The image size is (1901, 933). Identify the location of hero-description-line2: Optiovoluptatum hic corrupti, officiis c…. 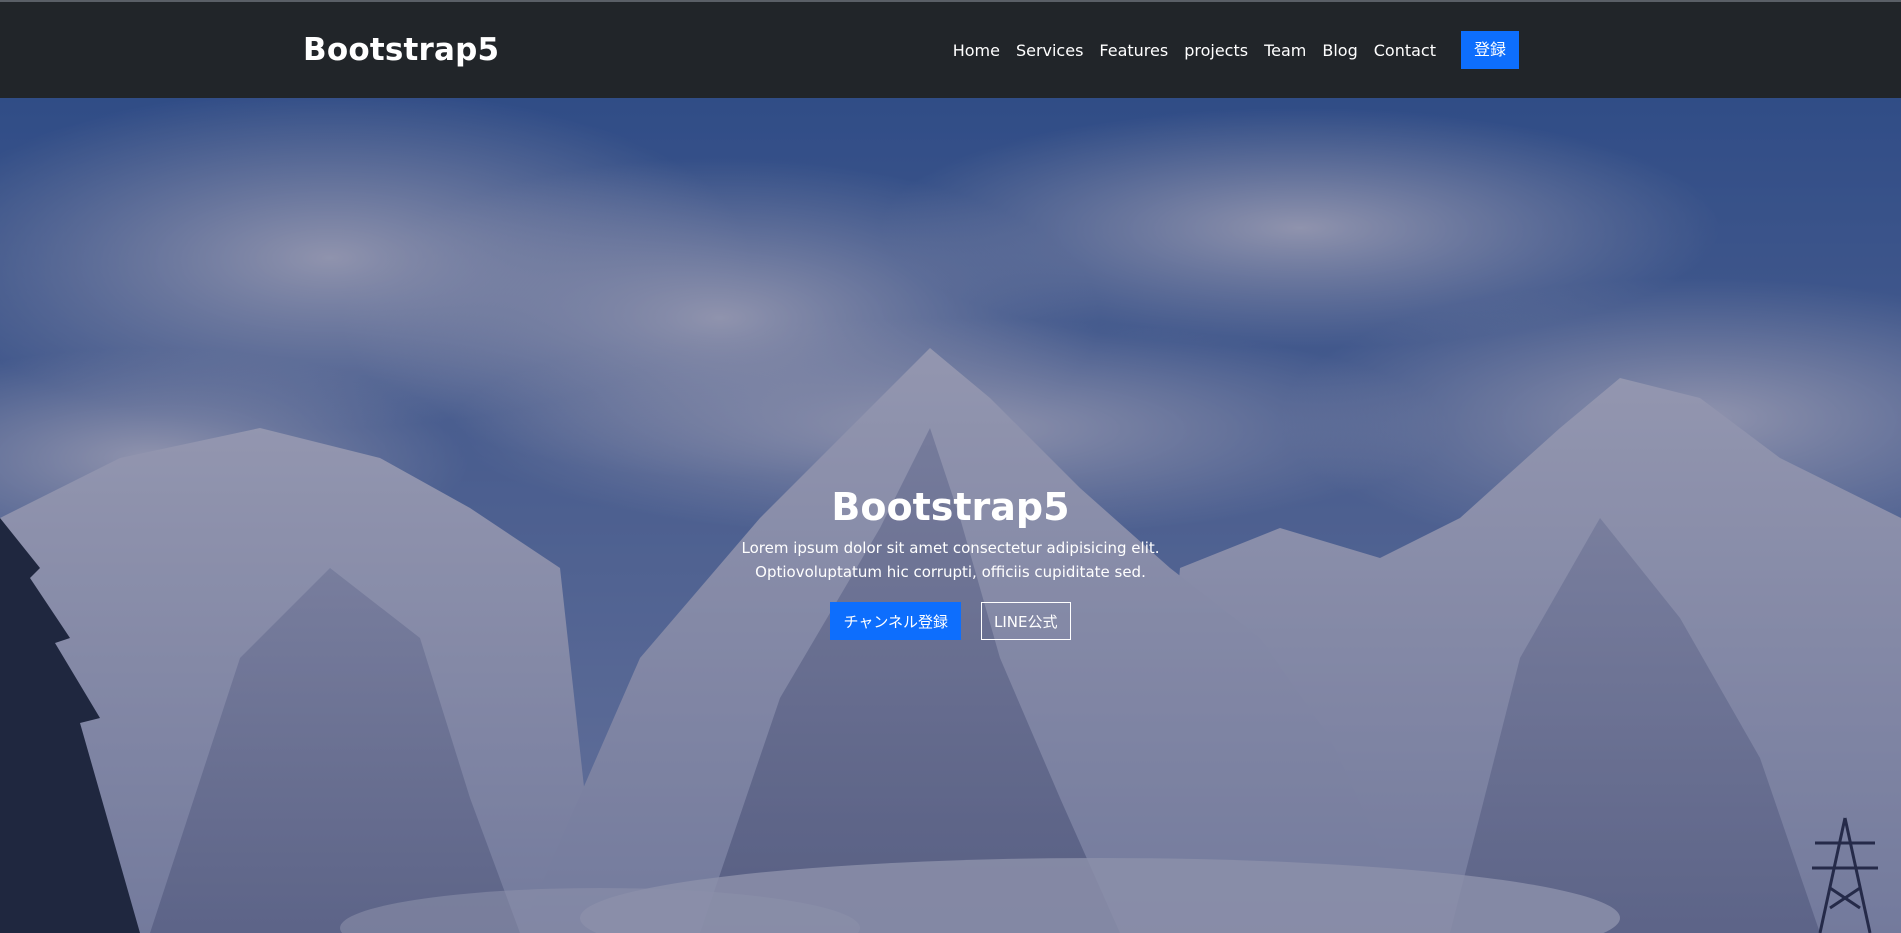
(950, 572).